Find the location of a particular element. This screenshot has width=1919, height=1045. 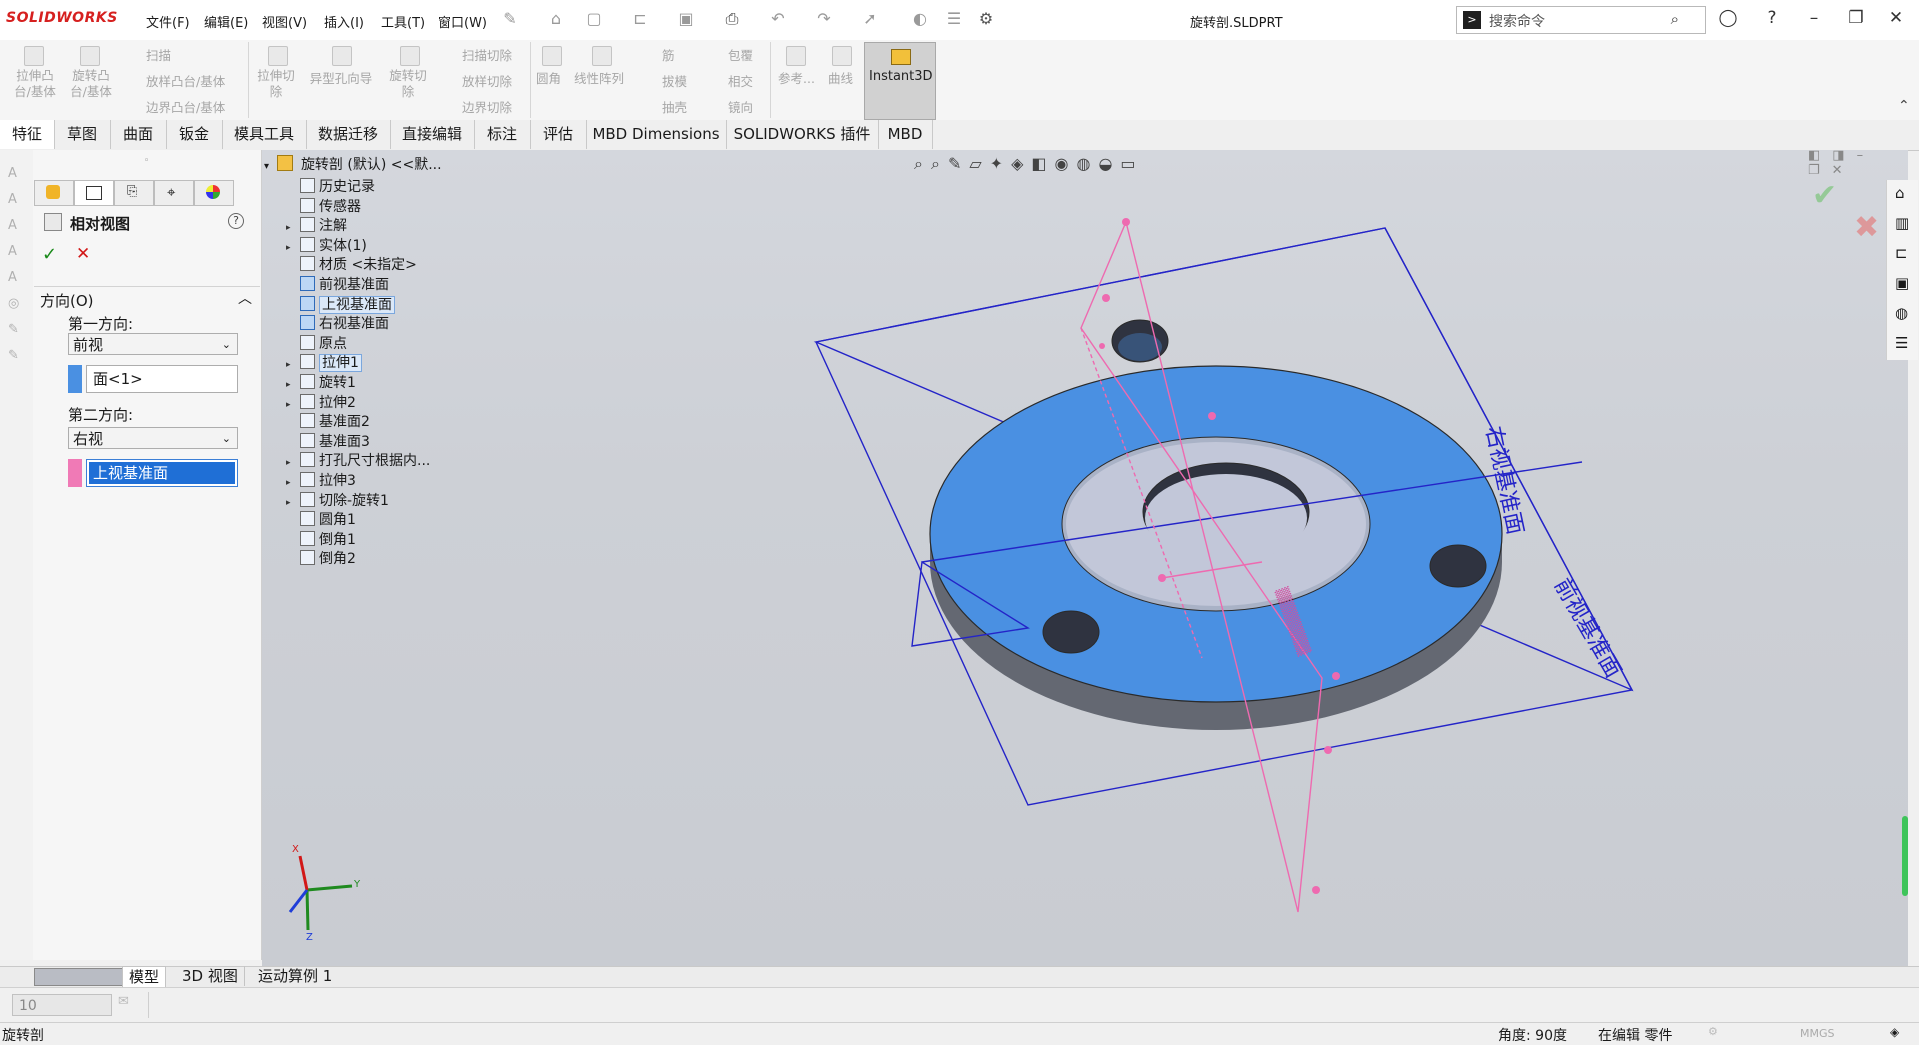

rebuild-icon: ◐ is located at coordinates (920, 19).